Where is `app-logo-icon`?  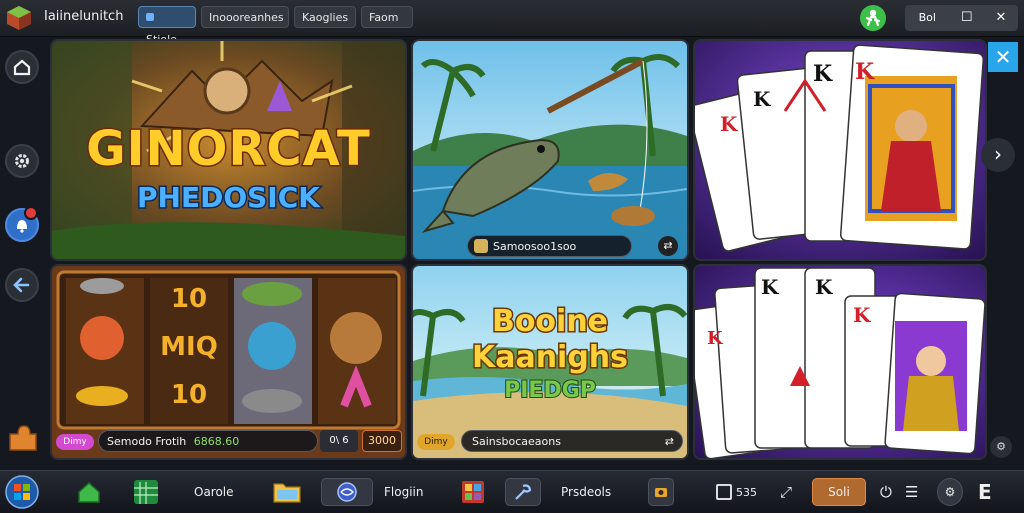 app-logo-icon is located at coordinates (19, 18).